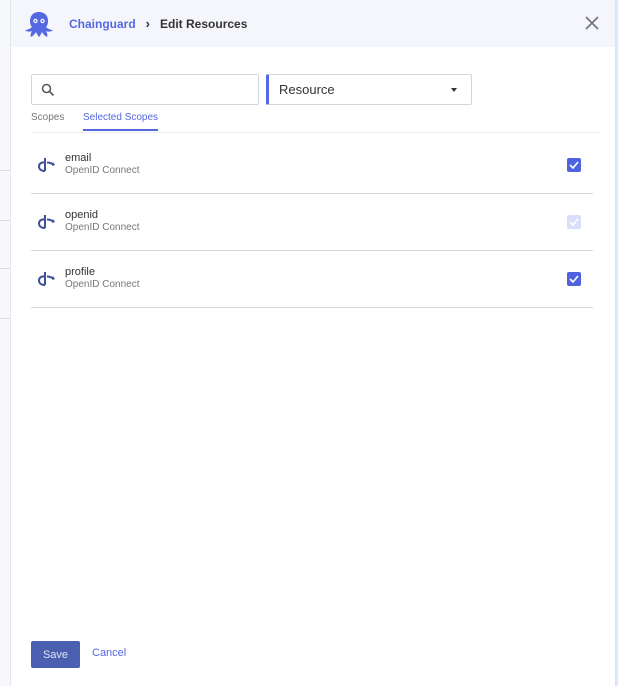  Describe the element at coordinates (316, 122) in the screenshot. I see `scope-tabs: Scopes Selected Scopes` at that location.